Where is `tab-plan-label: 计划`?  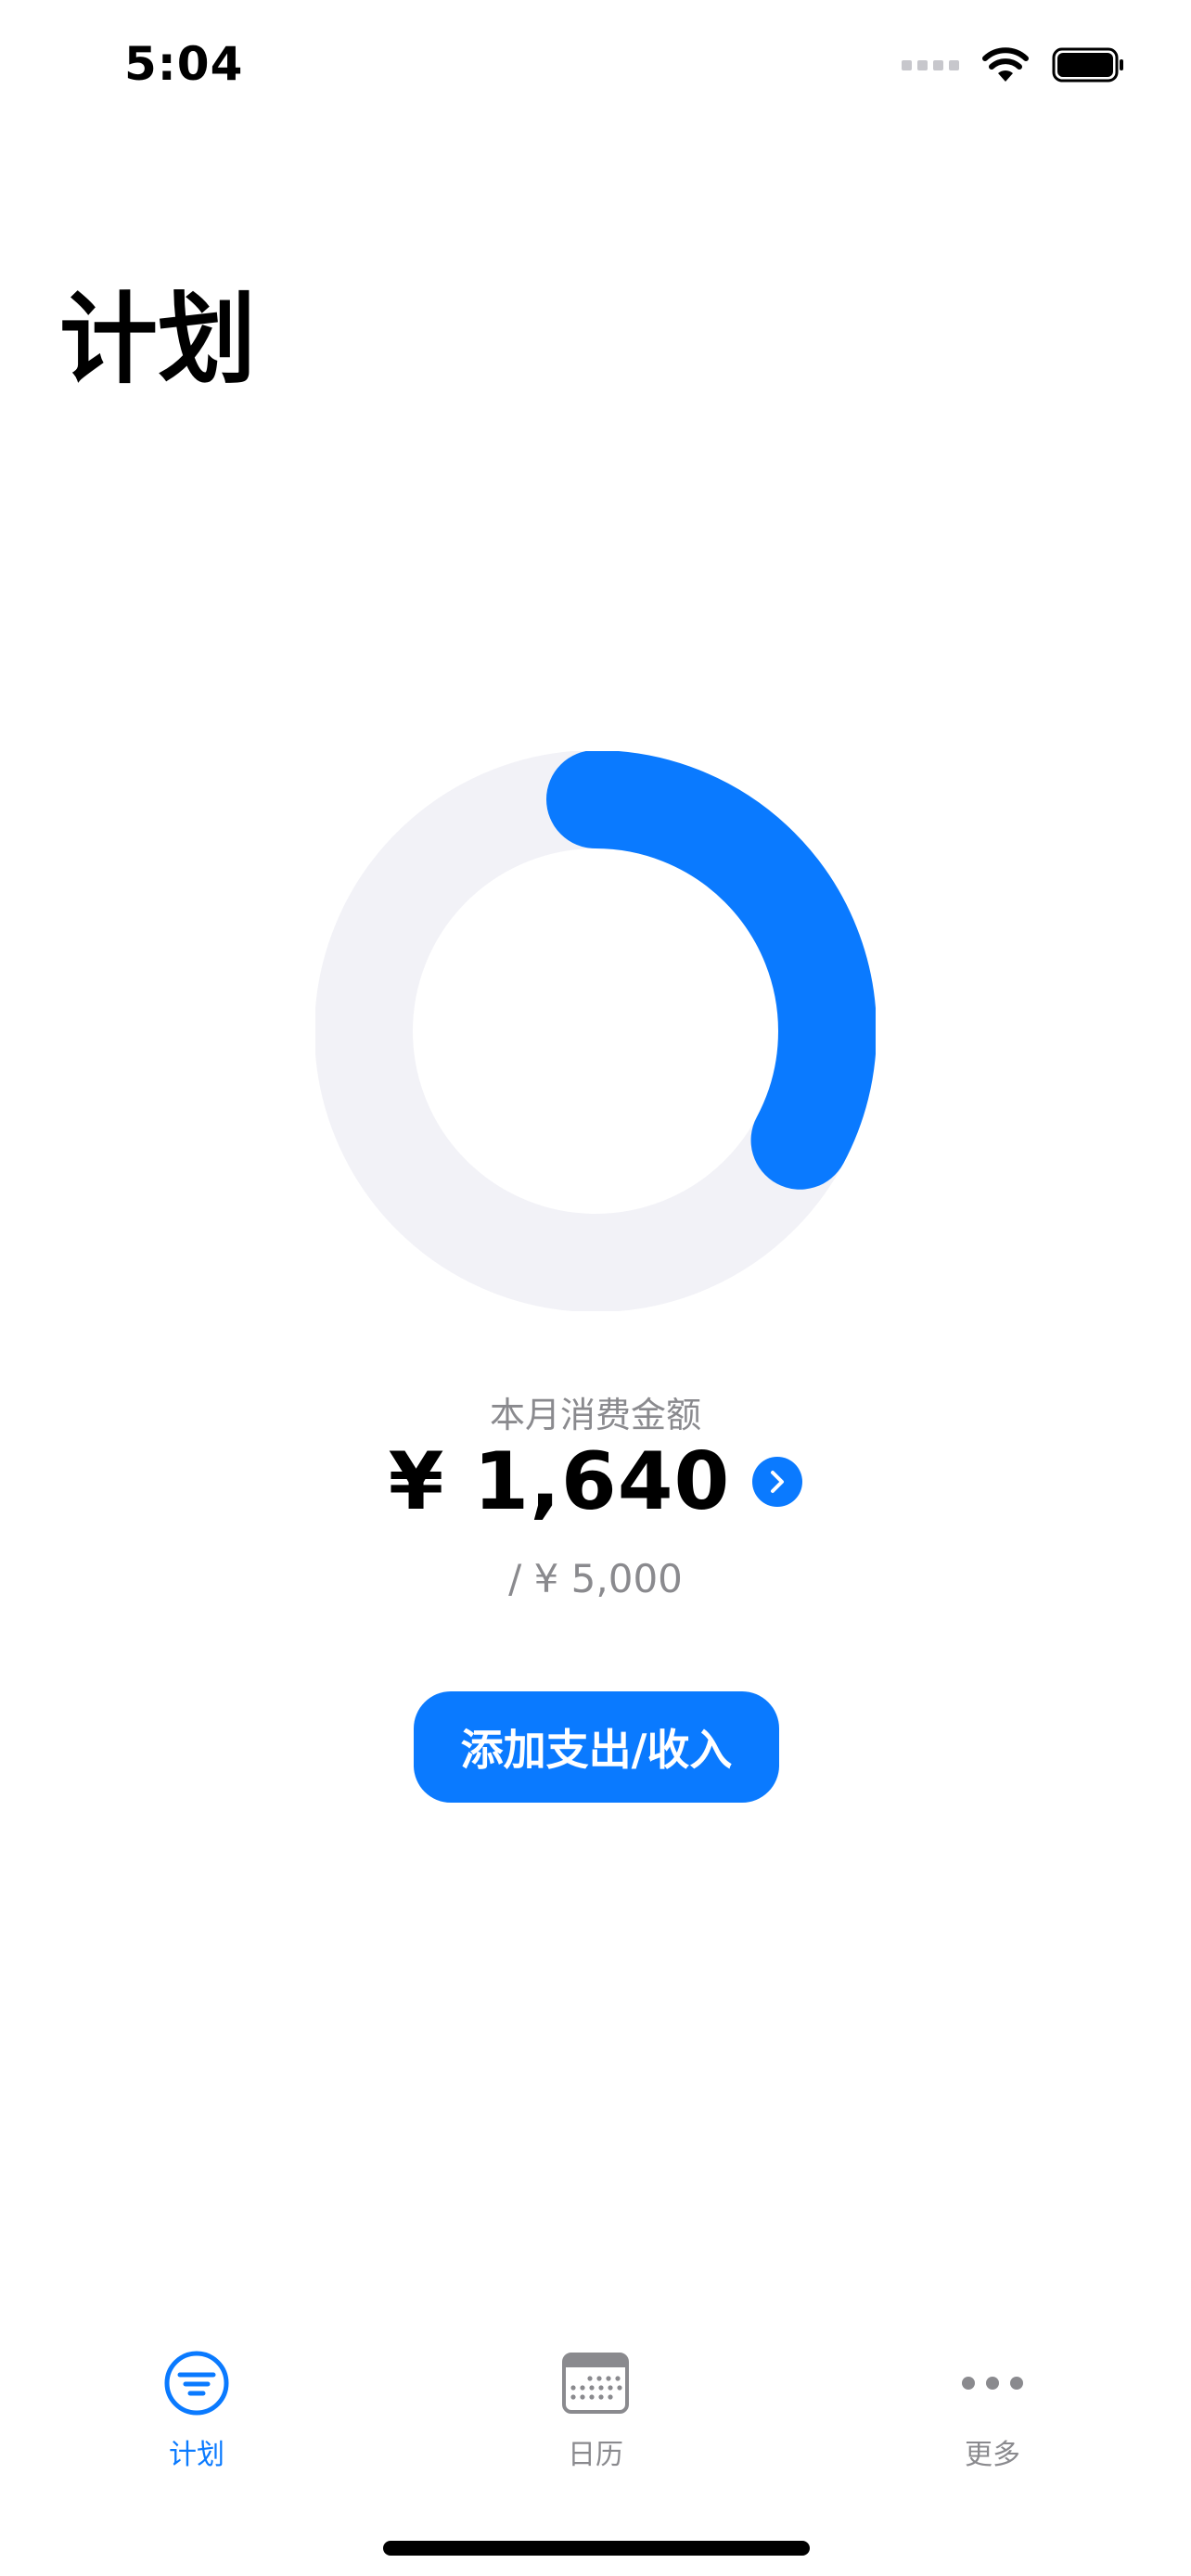
tab-plan-label: 计划 is located at coordinates (196, 2455).